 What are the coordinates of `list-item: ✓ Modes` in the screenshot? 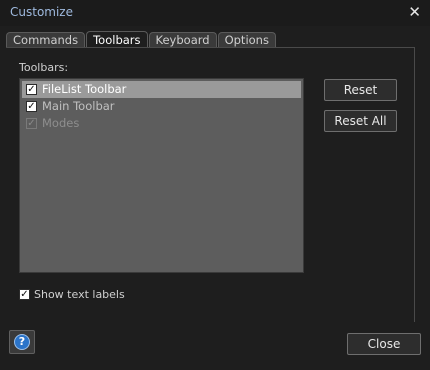 It's located at (161, 123).